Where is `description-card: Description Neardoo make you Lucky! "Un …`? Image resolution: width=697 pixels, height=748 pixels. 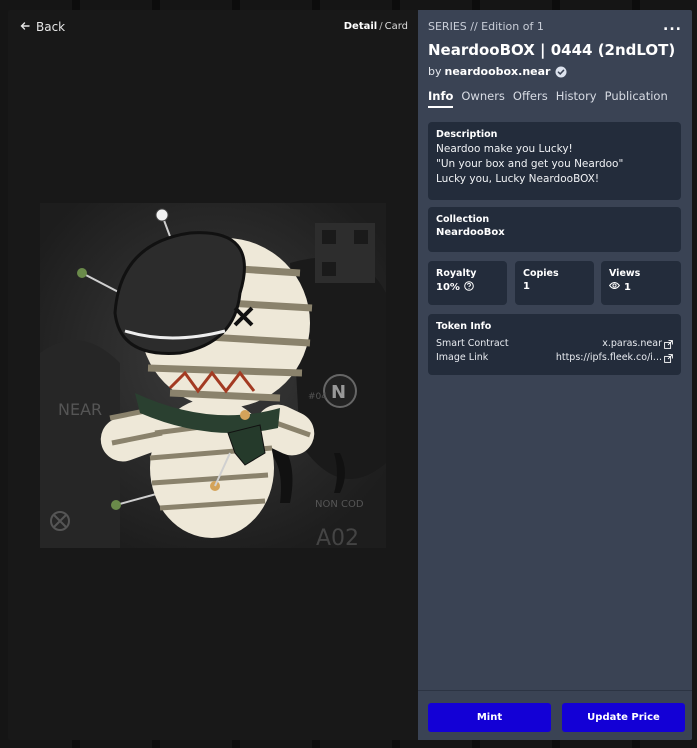
description-card: Description Neardoo make you Lucky! "Un … is located at coordinates (554, 161).